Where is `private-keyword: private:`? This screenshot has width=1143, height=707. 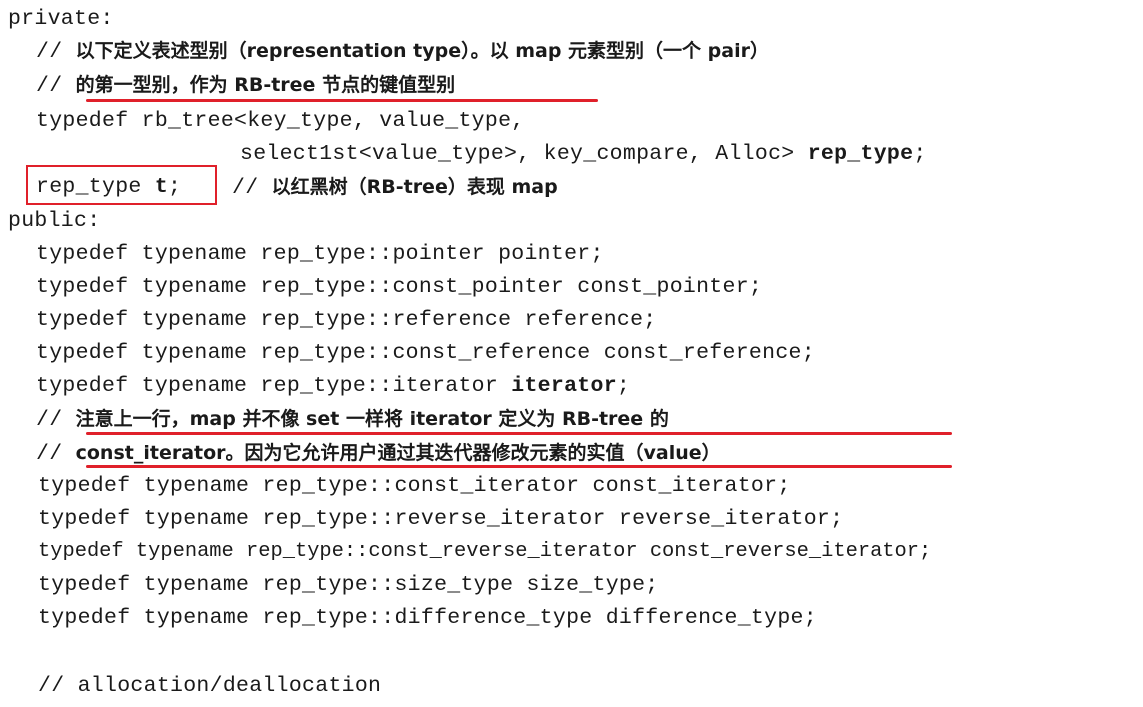 private-keyword: private: is located at coordinates (61, 19).